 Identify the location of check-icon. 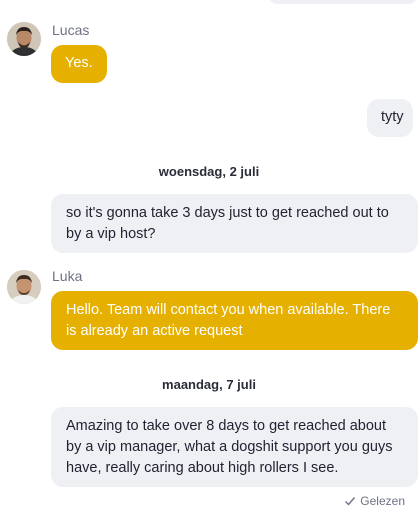
(350, 501).